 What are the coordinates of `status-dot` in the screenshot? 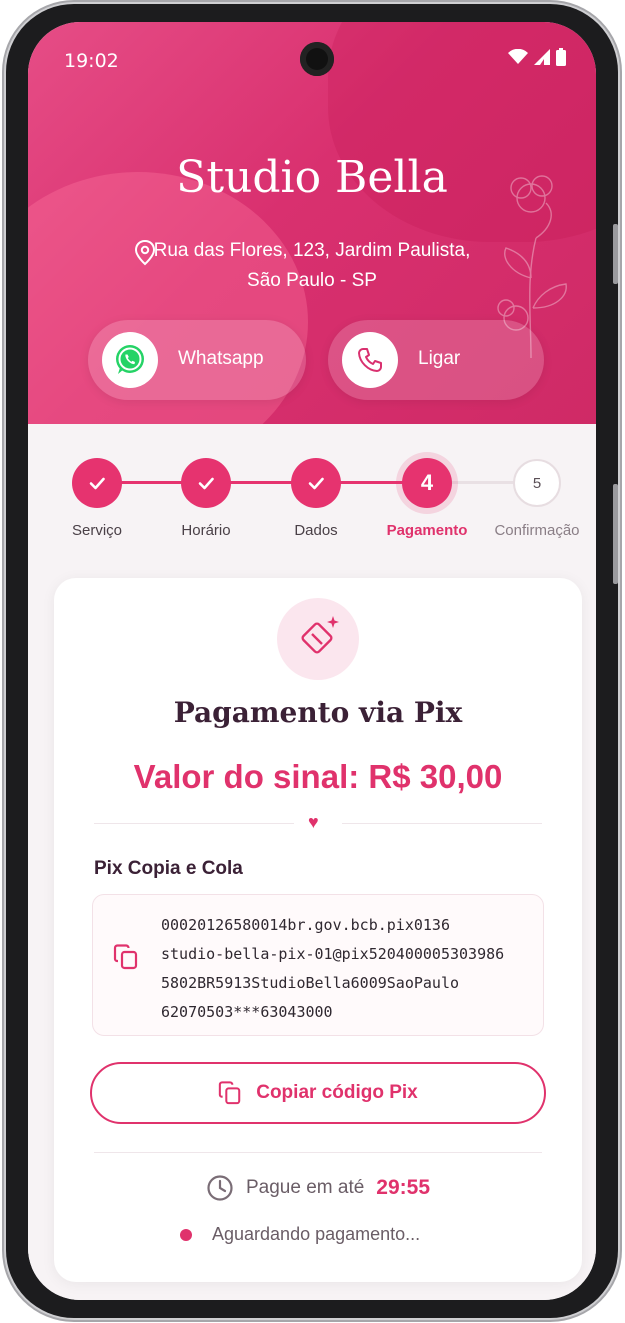 It's located at (186, 1234).